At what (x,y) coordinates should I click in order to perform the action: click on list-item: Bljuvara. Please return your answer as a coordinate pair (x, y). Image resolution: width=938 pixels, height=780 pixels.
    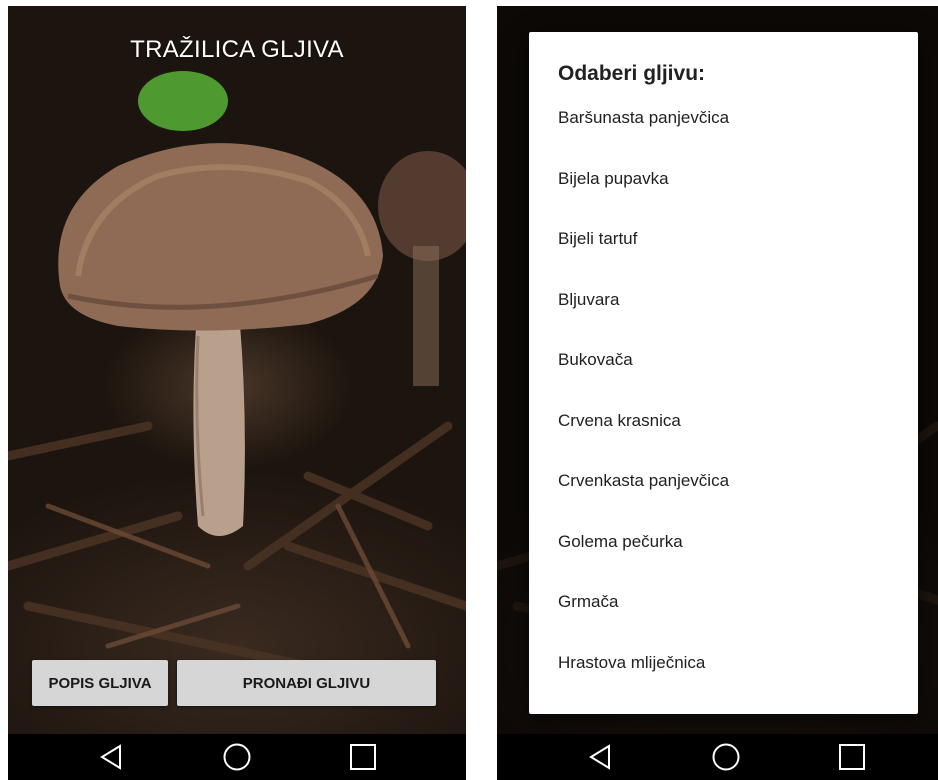
    Looking at the image, I should click on (723, 310).